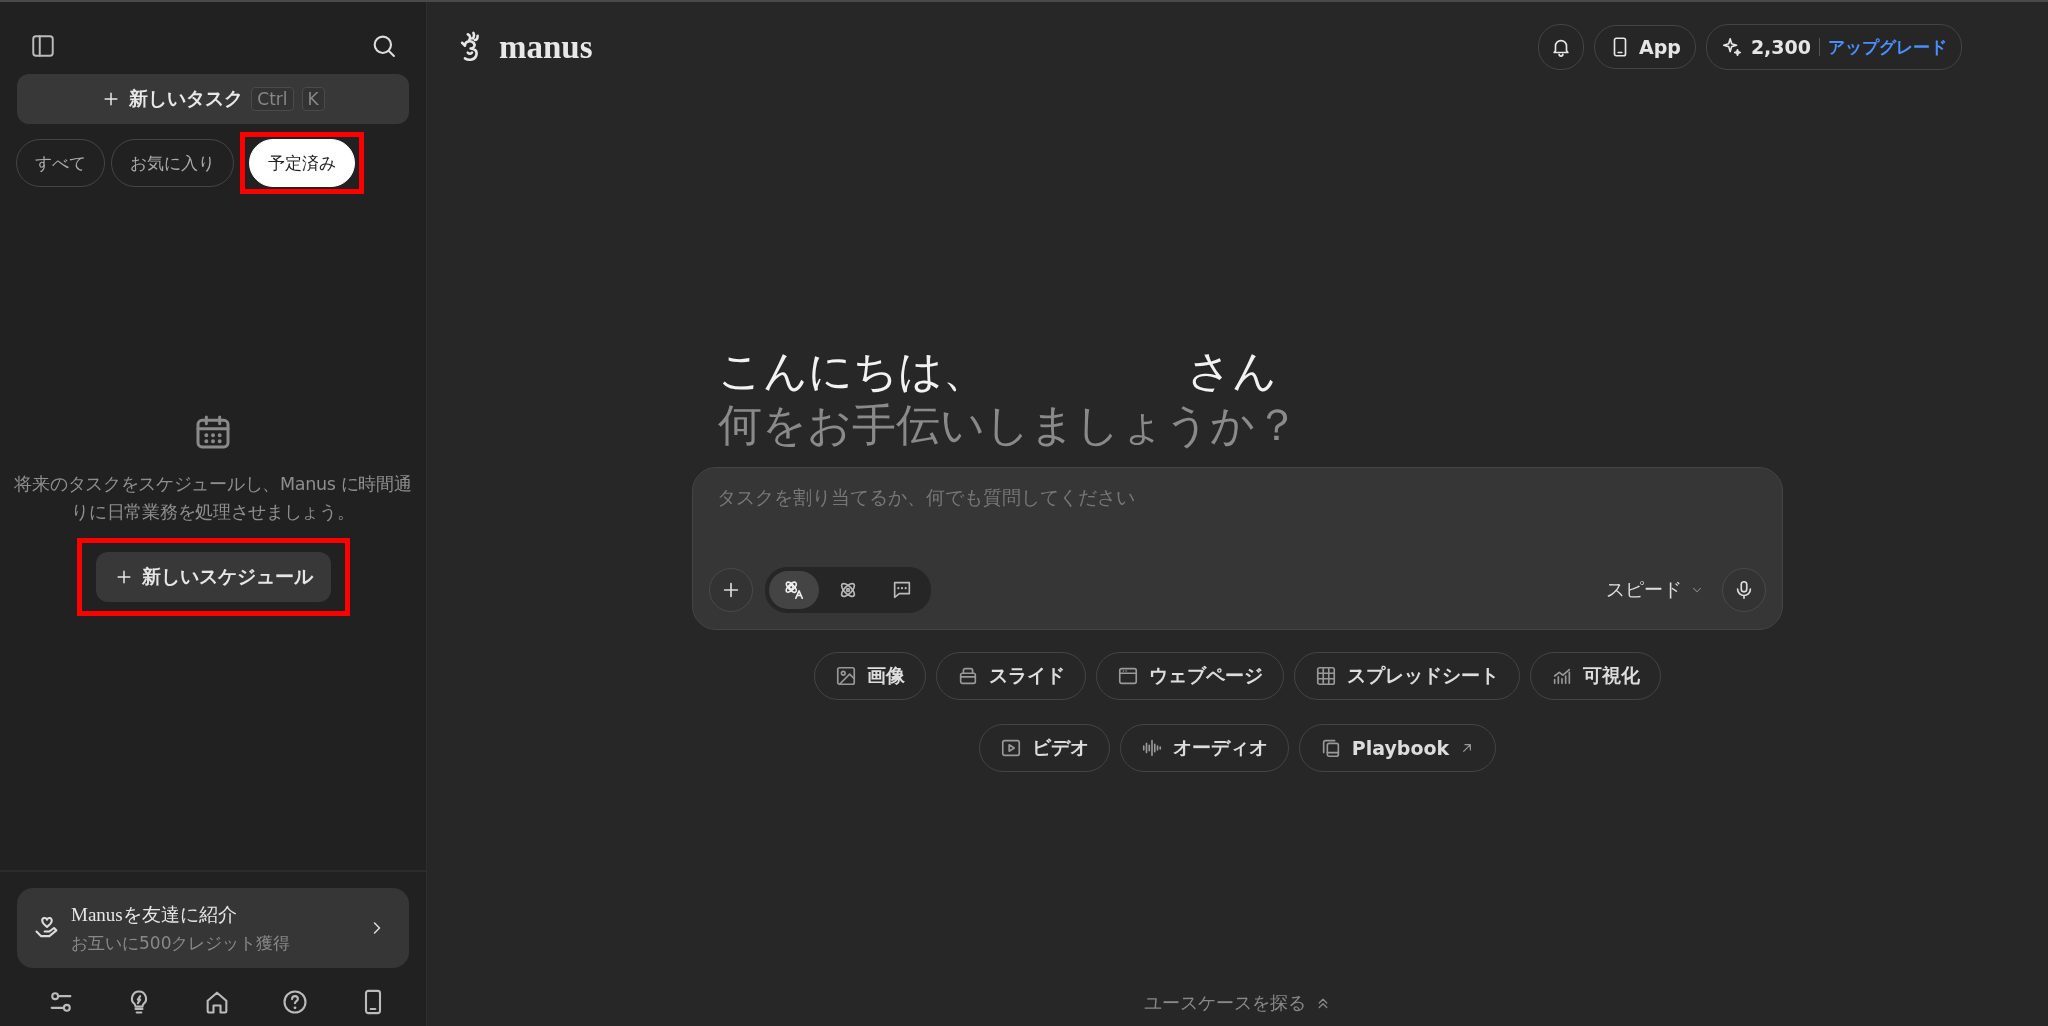 The height and width of the screenshot is (1026, 2048). I want to click on referral-card: Manusを友達に紹介 お互いに500クレジット獲得, so click(213, 928).